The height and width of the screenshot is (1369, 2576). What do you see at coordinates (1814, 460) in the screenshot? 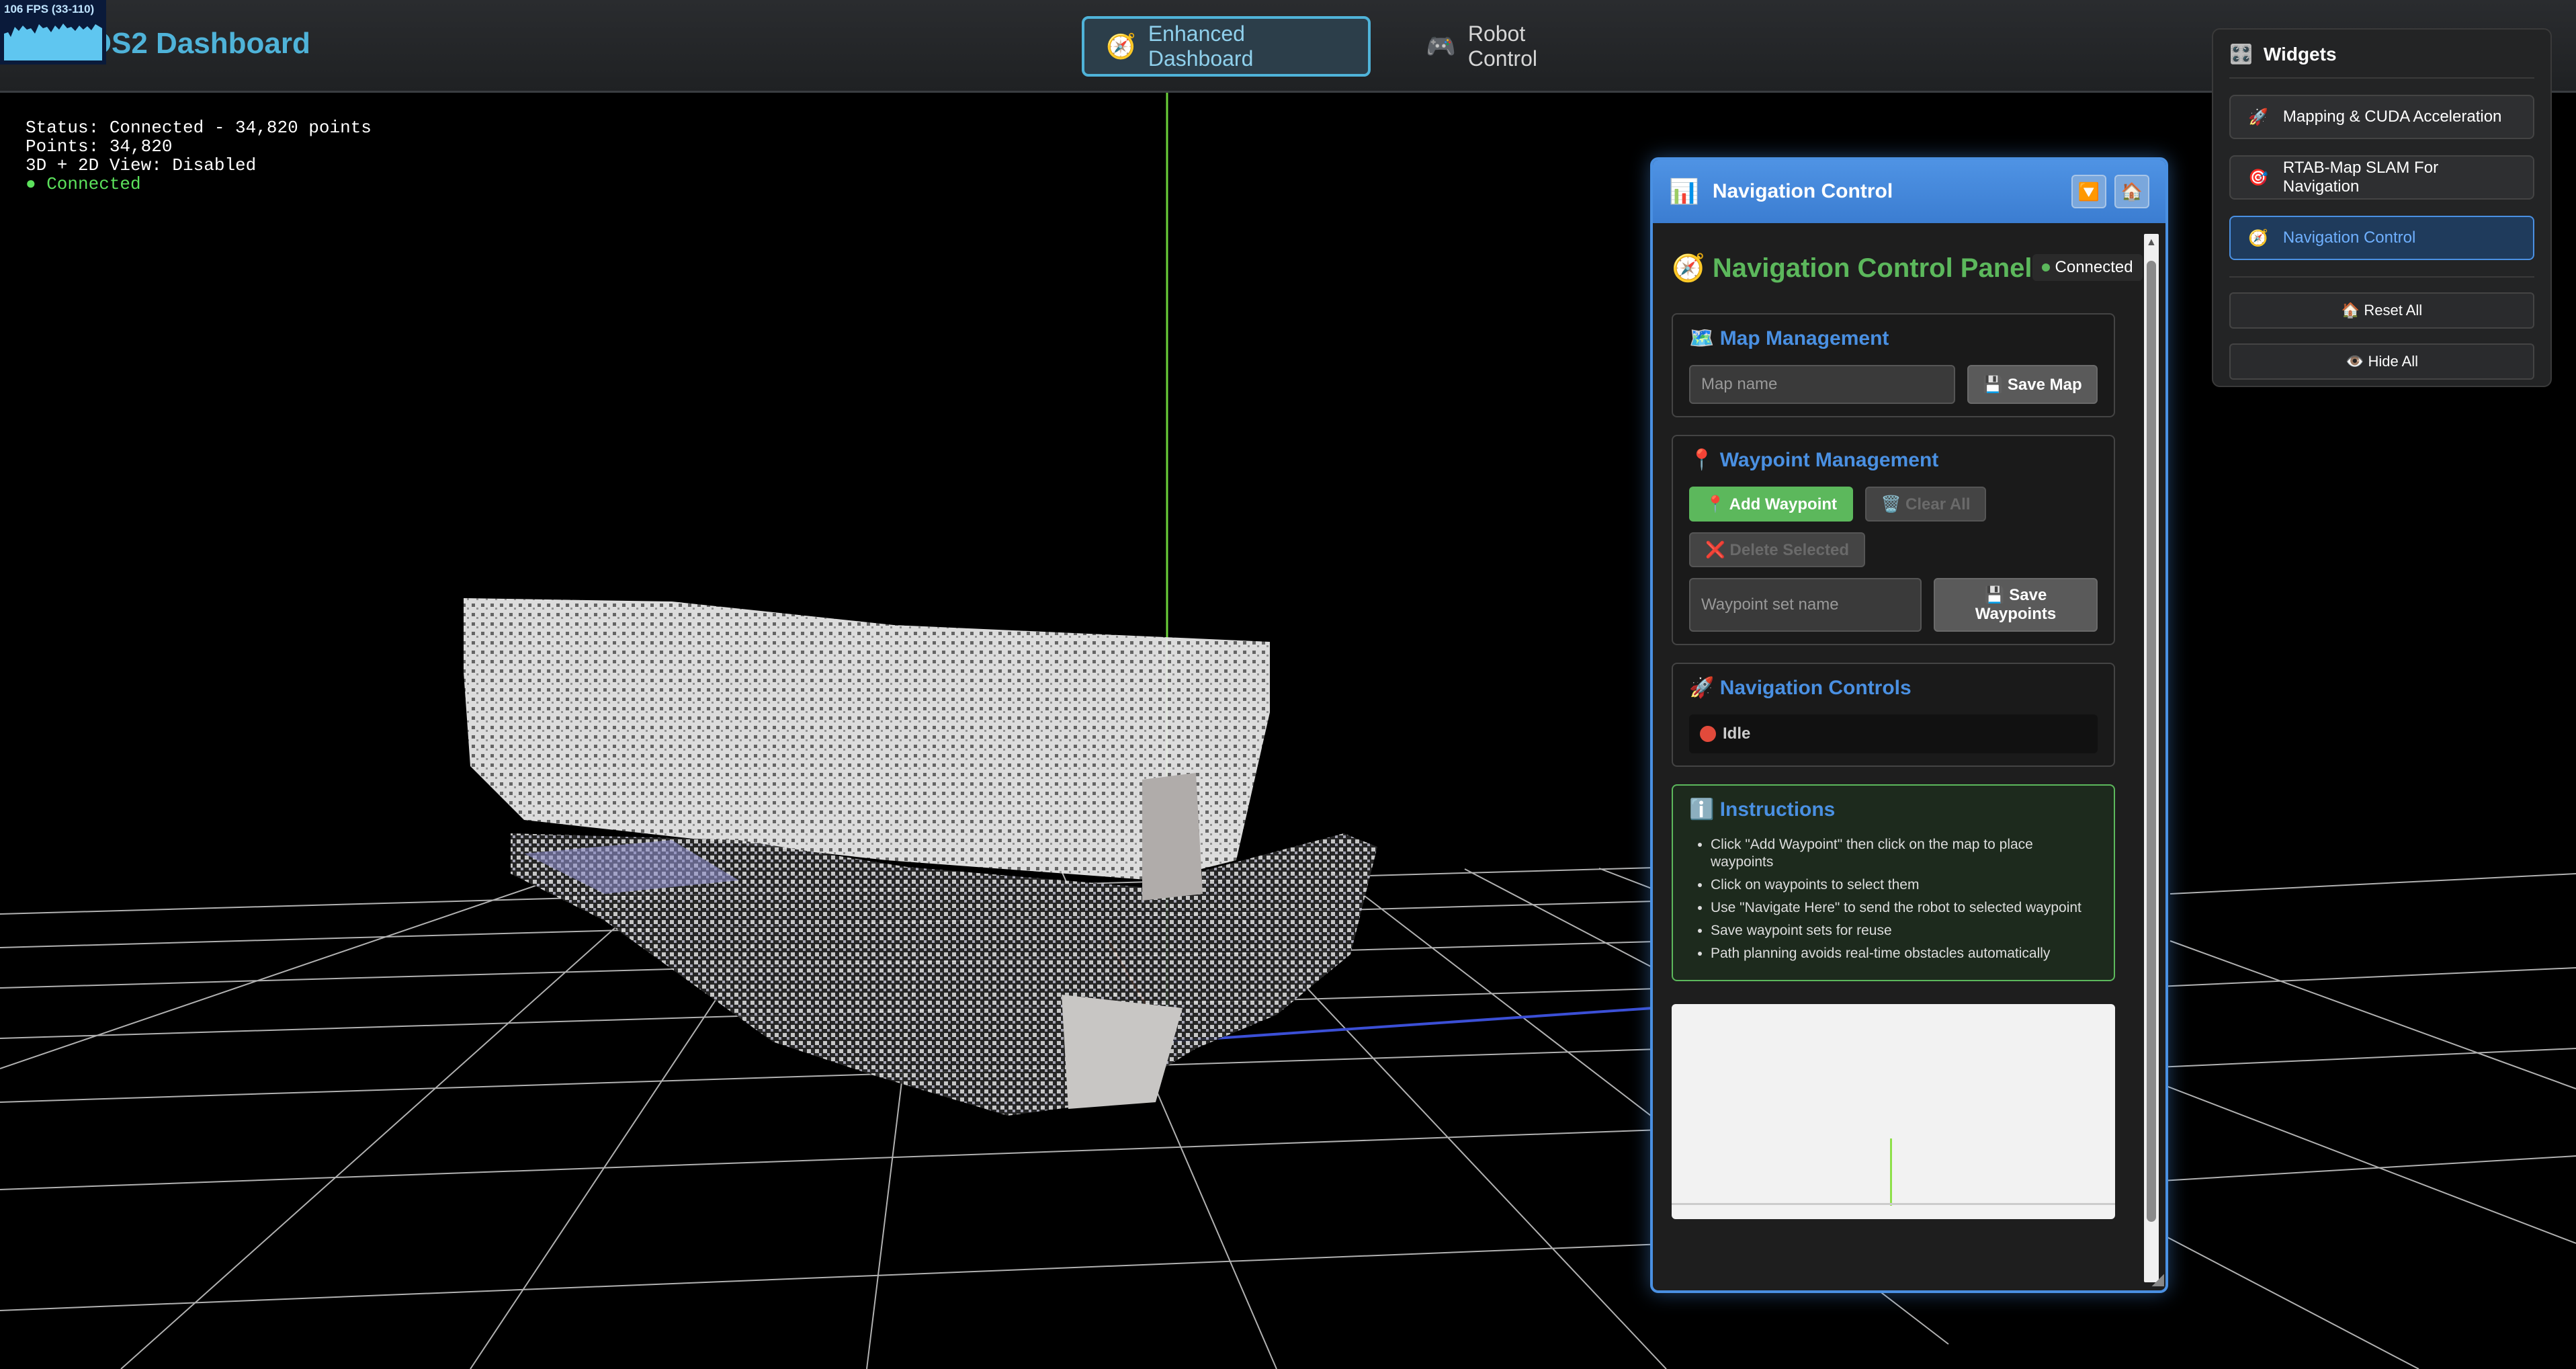
I see `section-title: 📍 Waypoint Management` at bounding box center [1814, 460].